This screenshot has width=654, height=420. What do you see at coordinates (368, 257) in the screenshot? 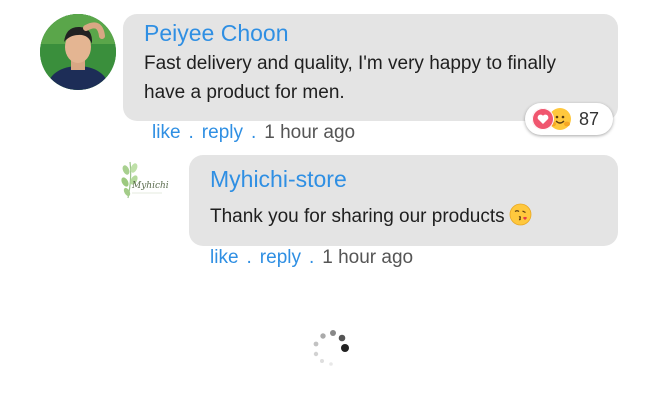
I see `reply-timestamp: 1 hour ago` at bounding box center [368, 257].